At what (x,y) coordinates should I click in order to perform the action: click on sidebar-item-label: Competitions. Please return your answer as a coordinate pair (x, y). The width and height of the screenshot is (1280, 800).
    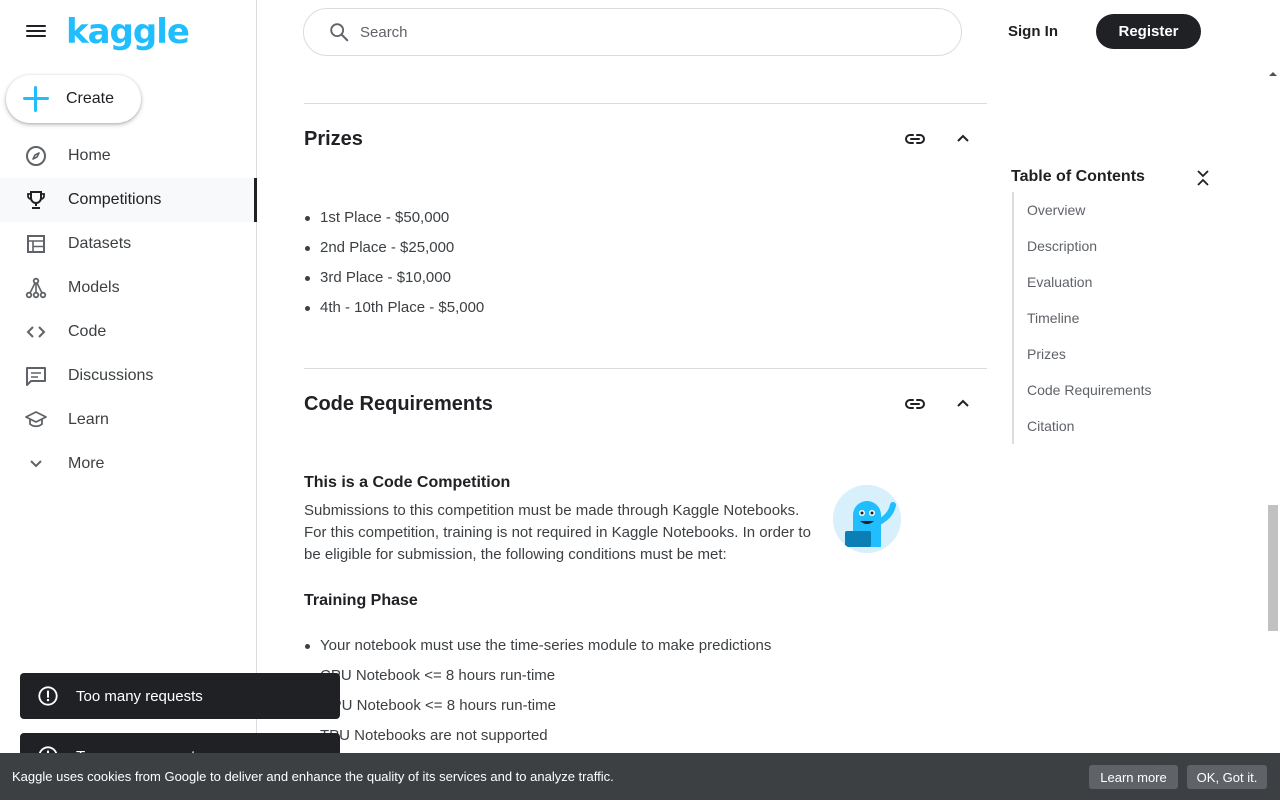
    Looking at the image, I should click on (115, 199).